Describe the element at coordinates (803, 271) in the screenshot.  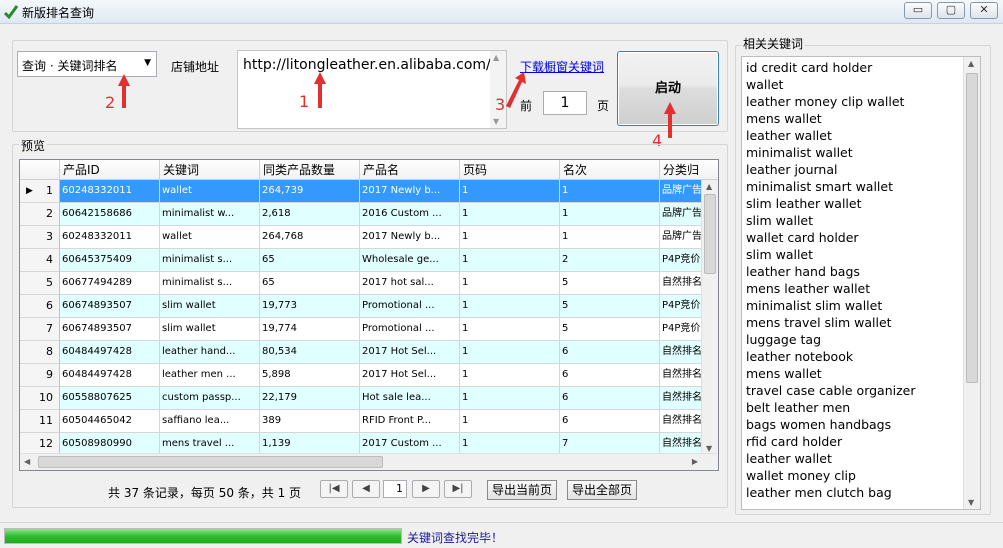
I see `keyword-item: leather hand bags` at that location.